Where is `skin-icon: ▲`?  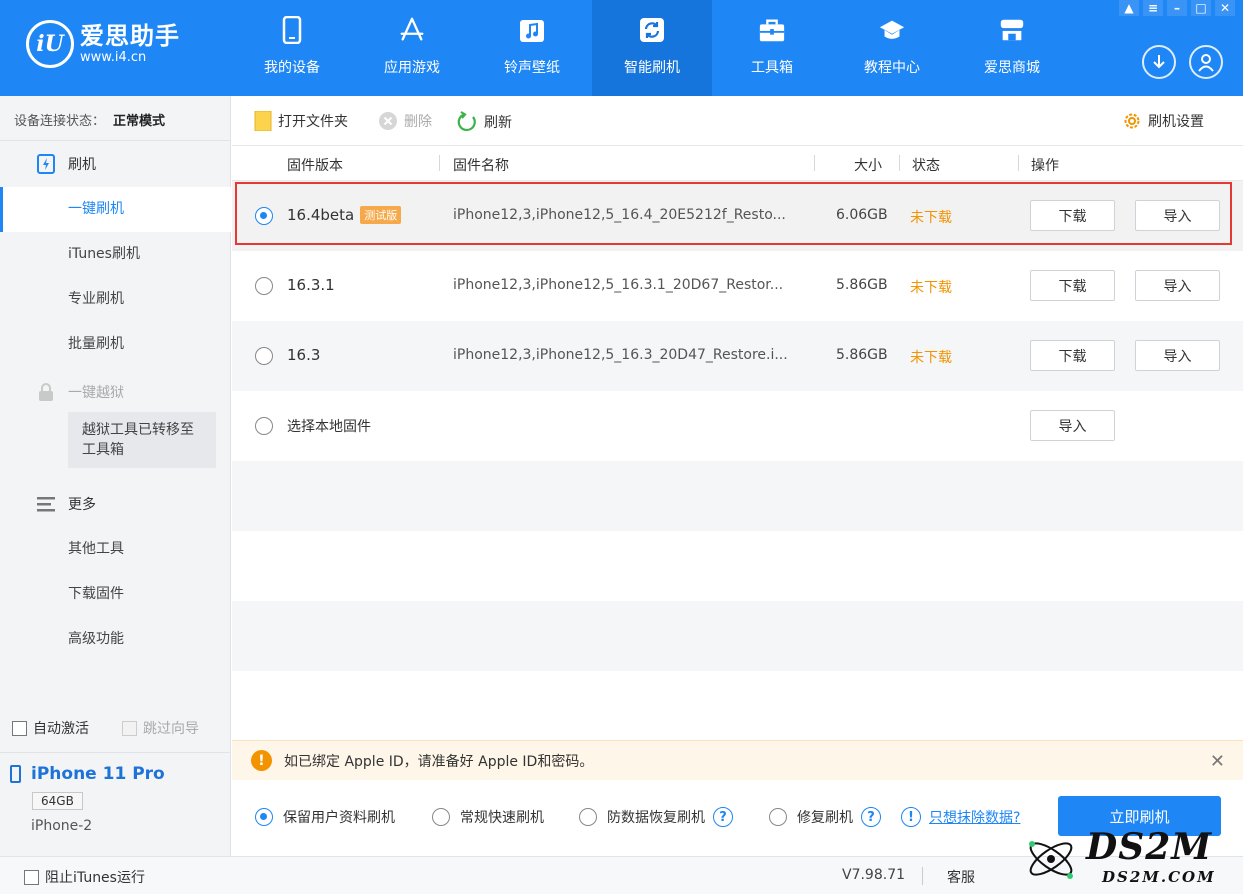
skin-icon: ▲ is located at coordinates (1129, 8).